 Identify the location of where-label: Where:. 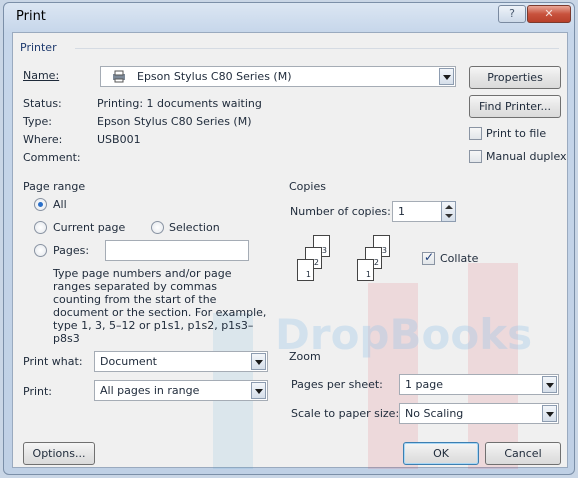
(43, 139).